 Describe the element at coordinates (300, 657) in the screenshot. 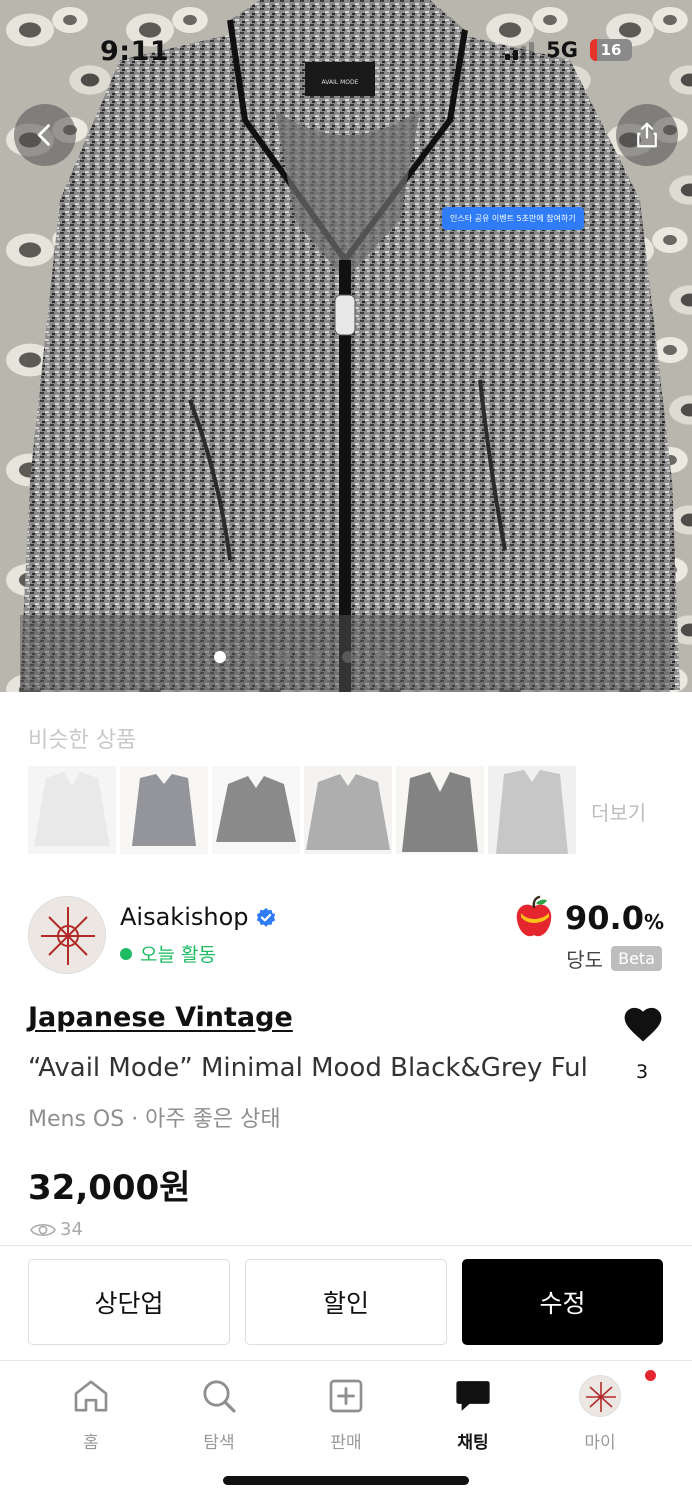

I see `image-pagination` at that location.